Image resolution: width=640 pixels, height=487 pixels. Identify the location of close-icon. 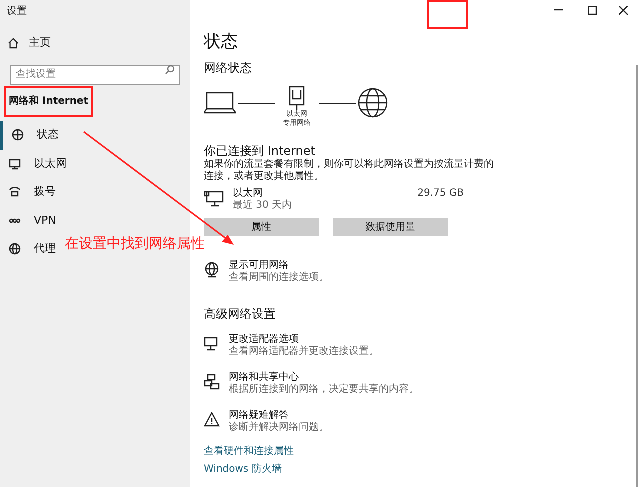
(623, 10).